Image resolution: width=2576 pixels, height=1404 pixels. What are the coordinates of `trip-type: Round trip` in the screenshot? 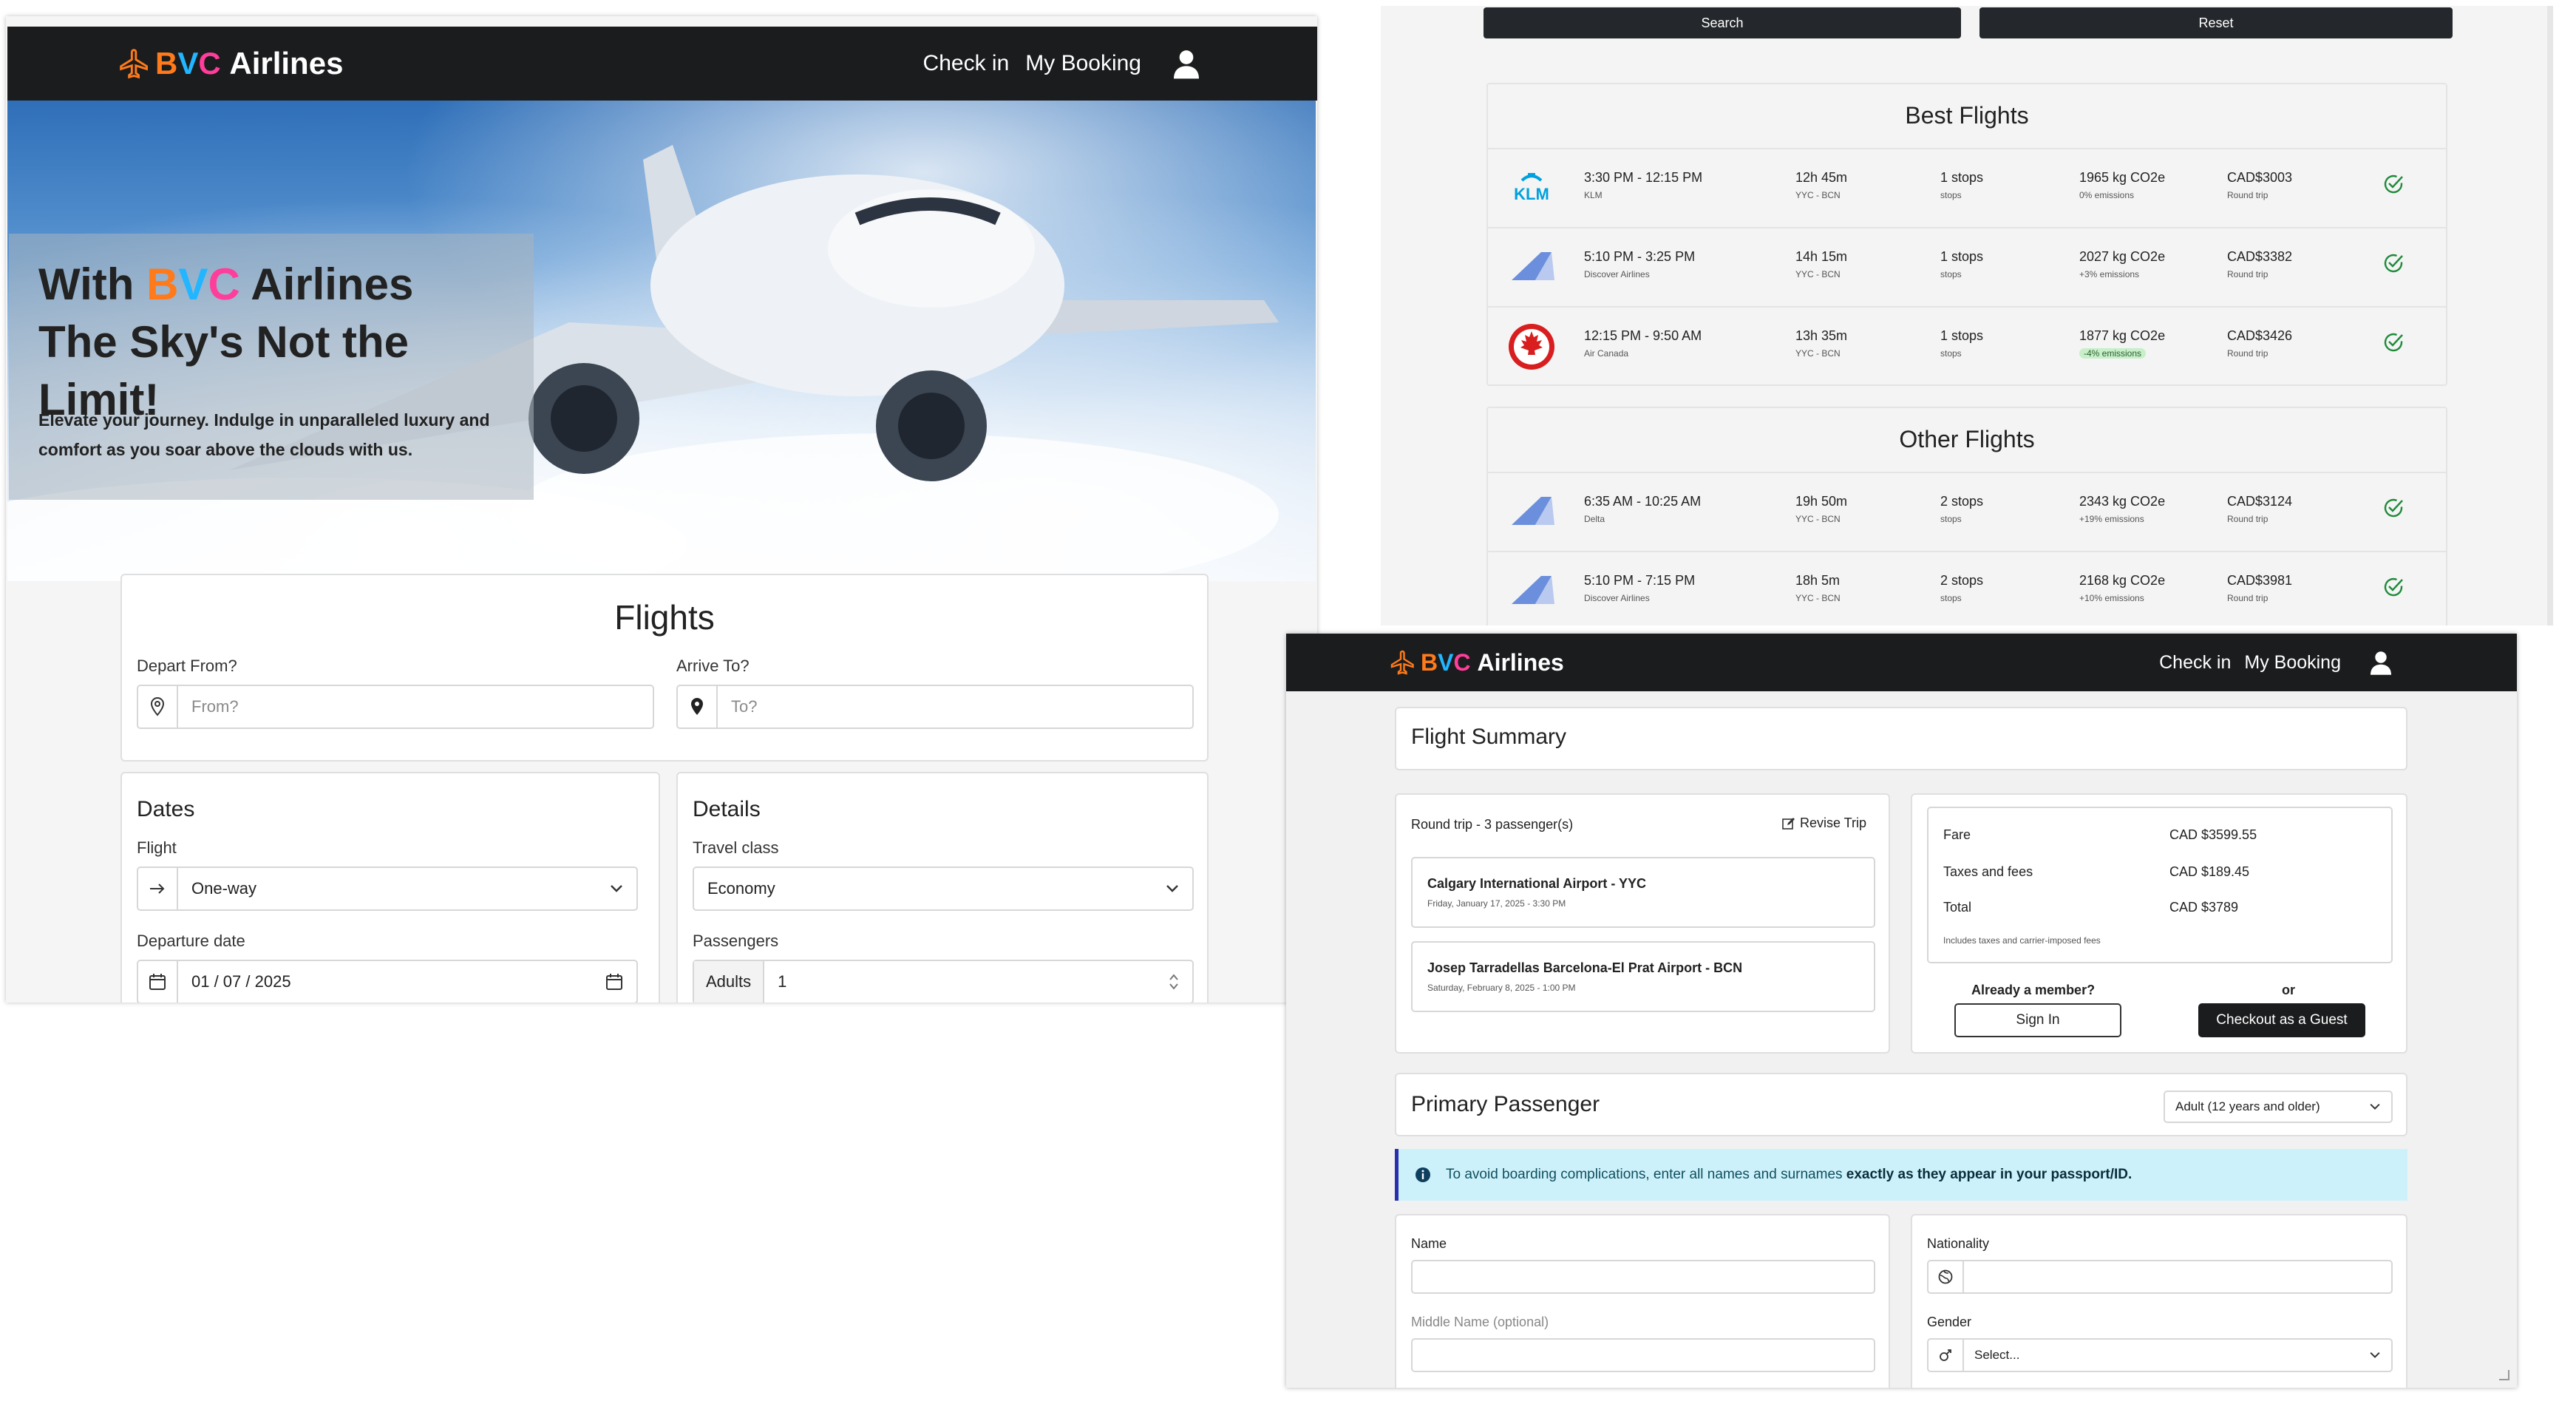 It's located at (2248, 598).